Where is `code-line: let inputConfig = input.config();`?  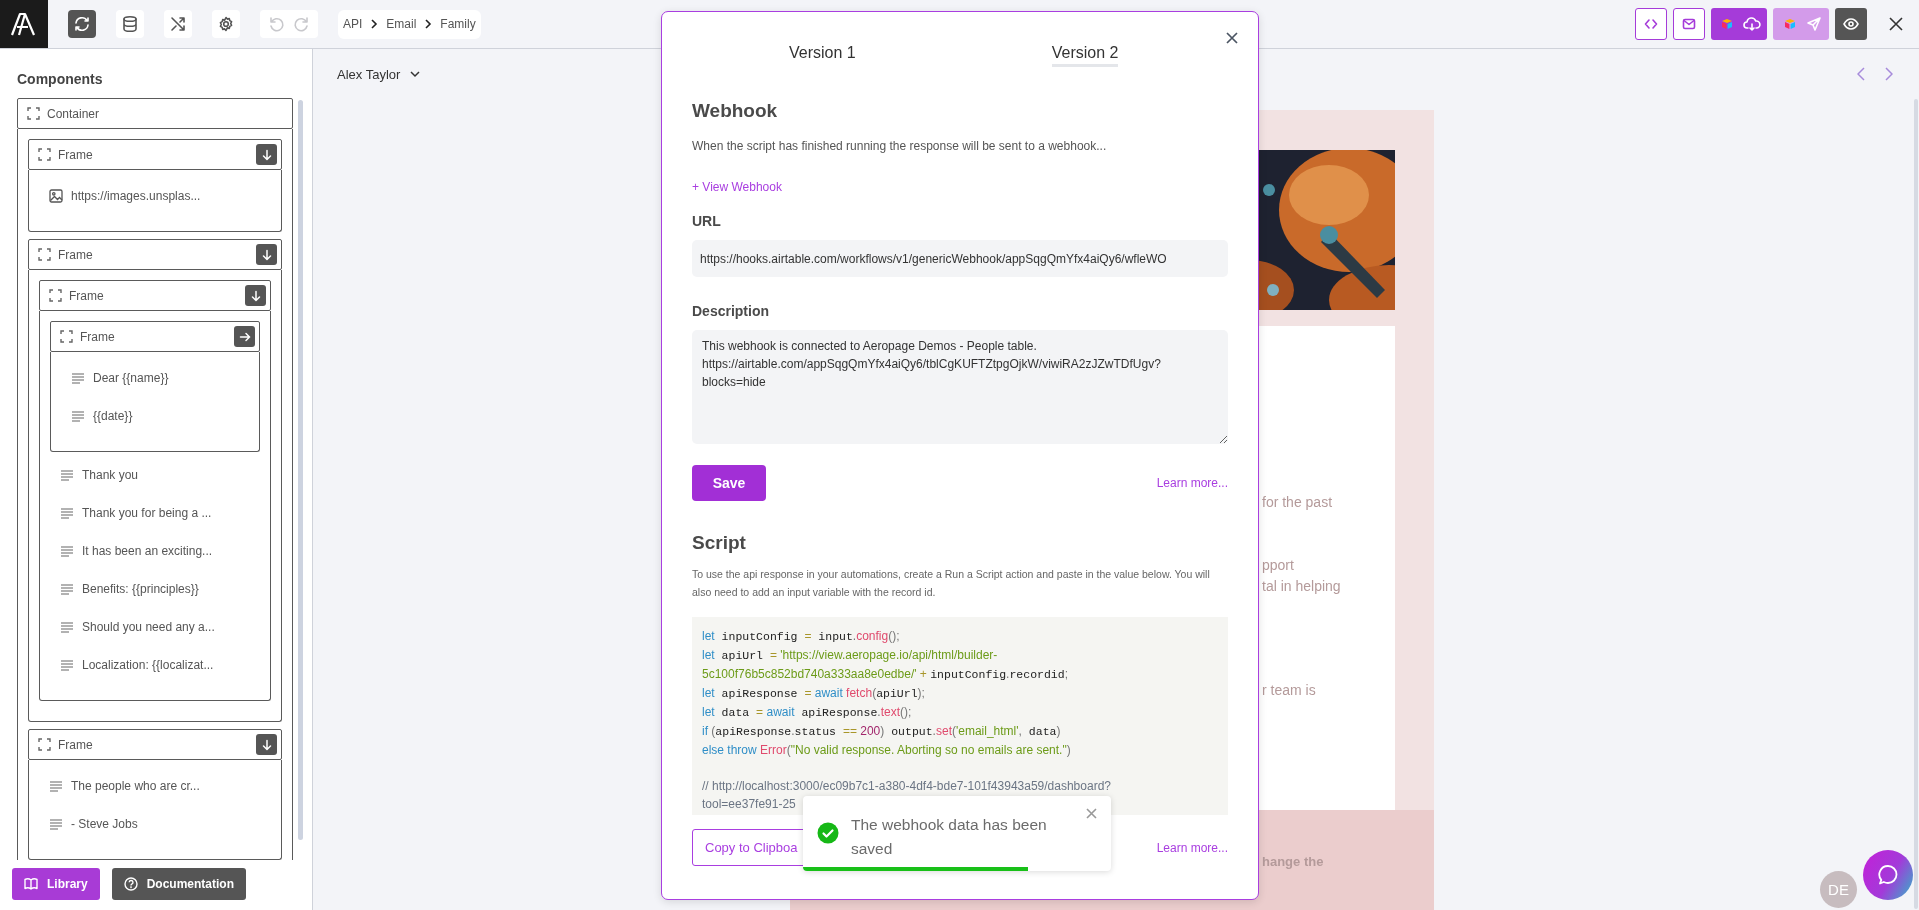
code-line: let inputConfig = input.config(); is located at coordinates (801, 636).